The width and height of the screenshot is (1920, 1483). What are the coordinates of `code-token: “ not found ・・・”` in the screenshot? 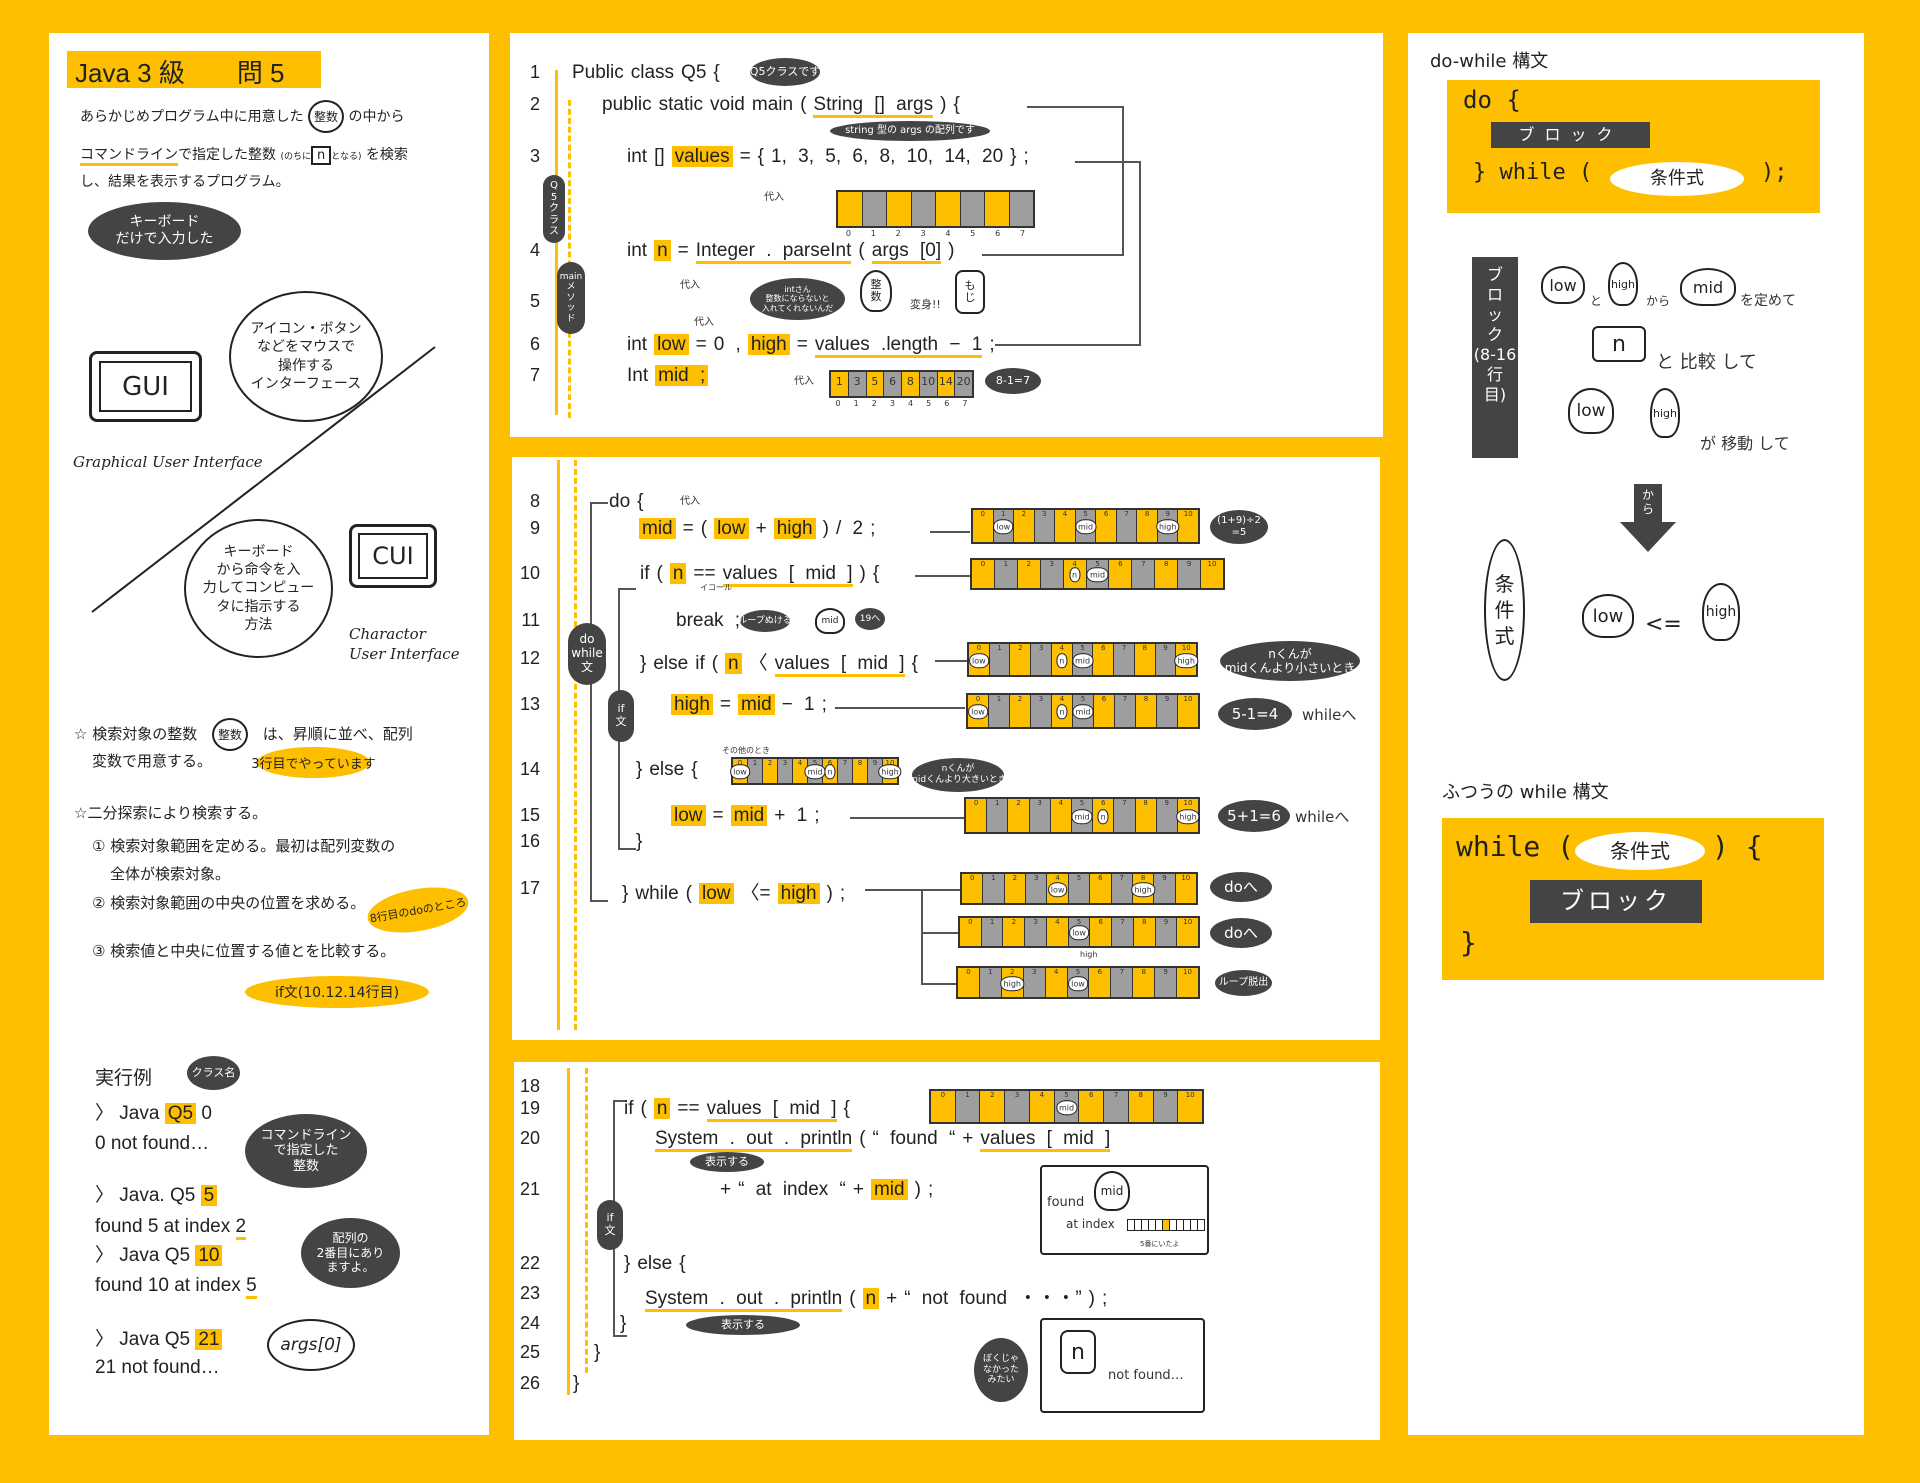 It's located at (993, 1298).